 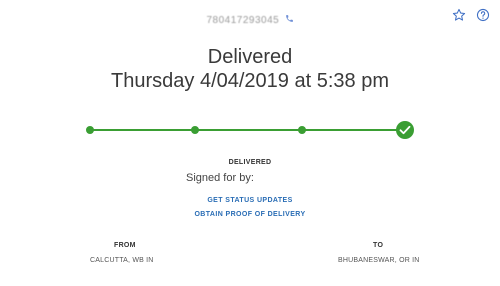 I want to click on progress-line, so click(x=247, y=130).